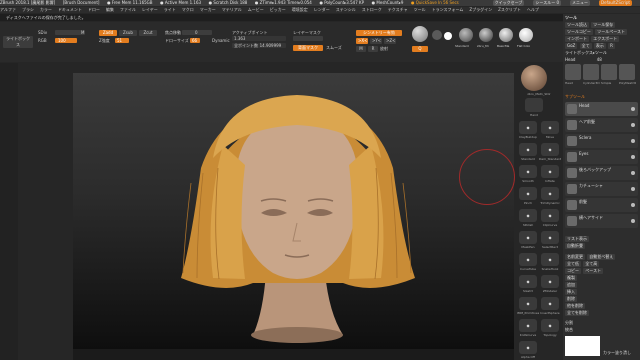 Image resolution: width=640 pixels, height=360 pixels. Describe the element at coordinates (601, 205) in the screenshot. I see `subtool-item: 前髪` at that location.